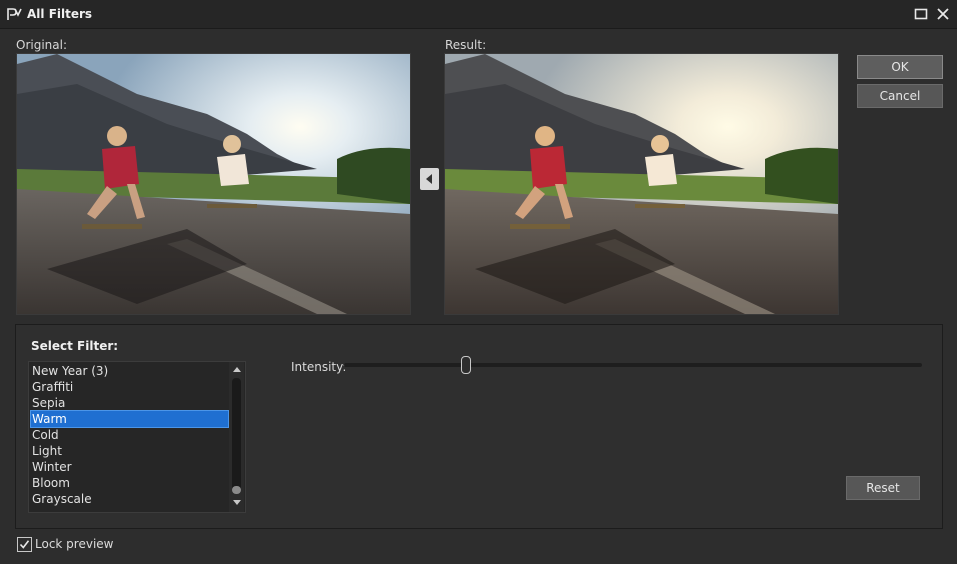 The image size is (957, 564). I want to click on reset-button: Reset, so click(883, 488).